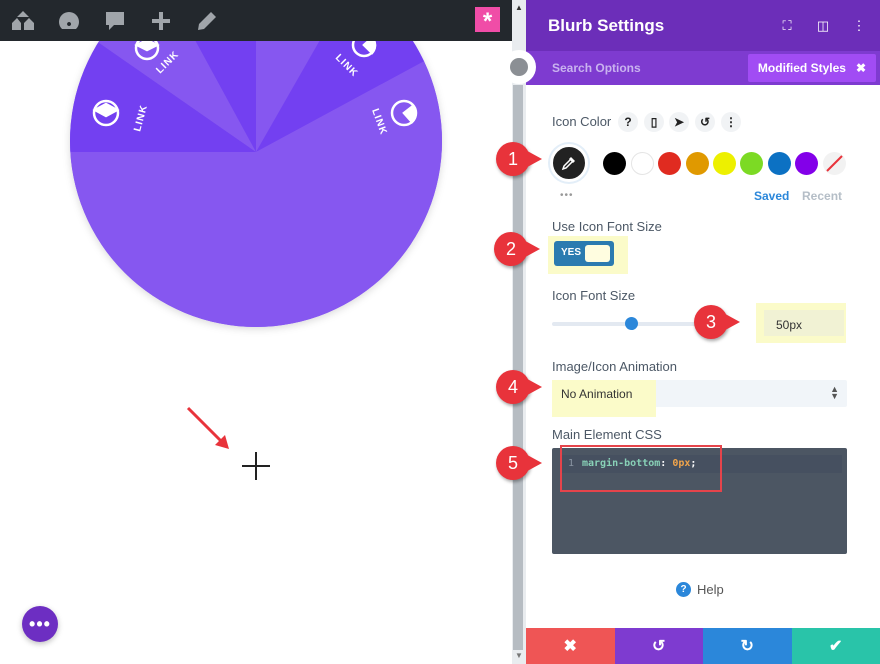 Image resolution: width=880 pixels, height=664 pixels. What do you see at coordinates (597, 394) in the screenshot?
I see `select-value: No Animation` at bounding box center [597, 394].